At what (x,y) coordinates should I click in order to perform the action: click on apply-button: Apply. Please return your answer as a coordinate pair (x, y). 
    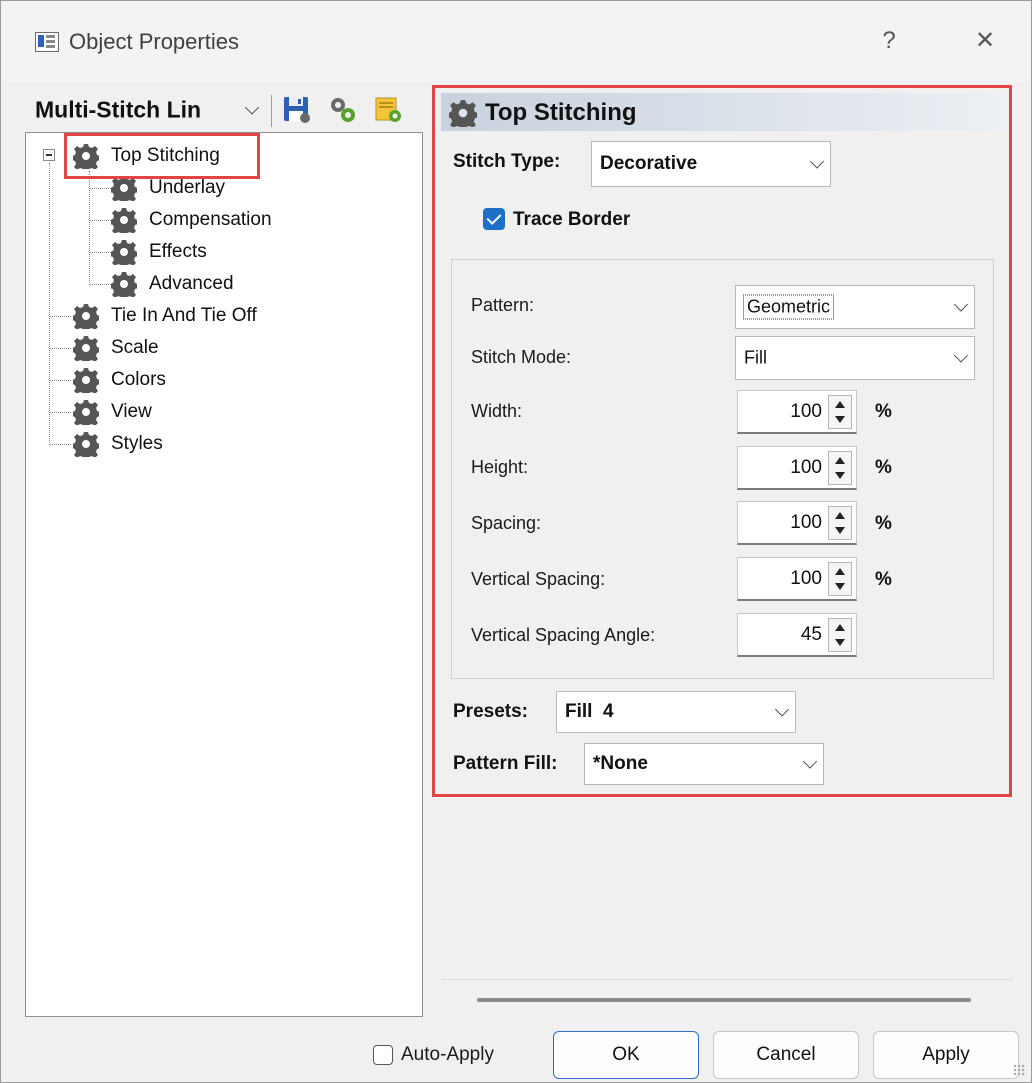
    Looking at the image, I should click on (946, 1055).